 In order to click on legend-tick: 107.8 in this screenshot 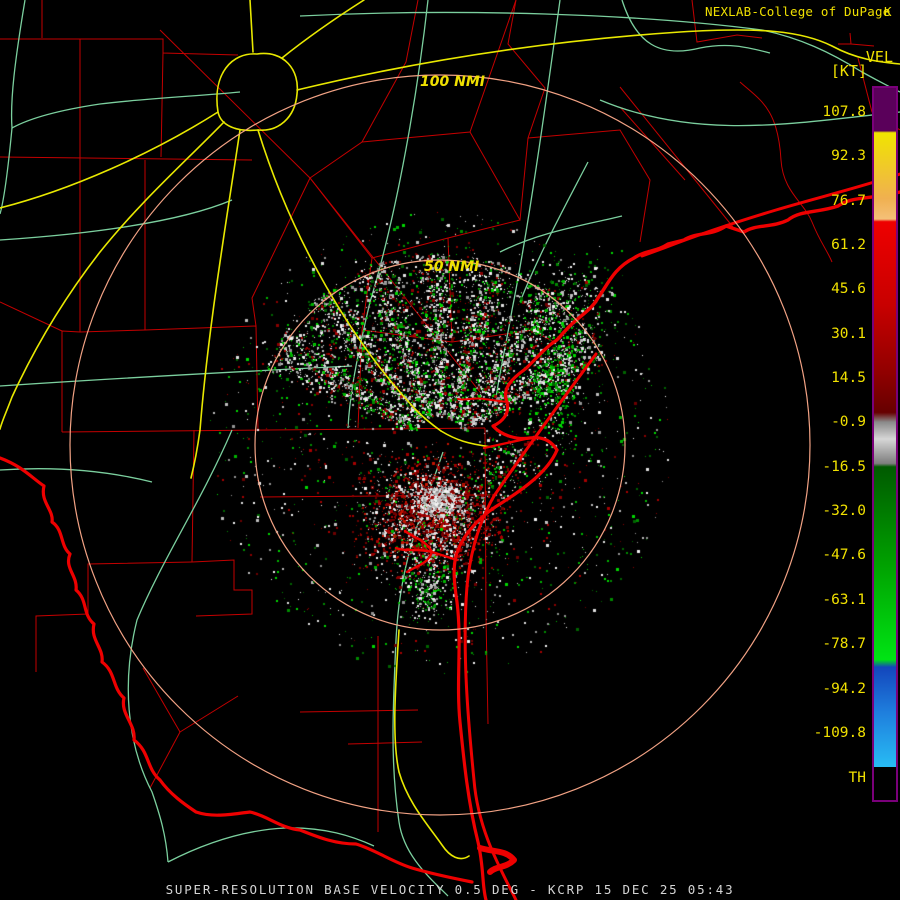, I will do `click(844, 112)`.